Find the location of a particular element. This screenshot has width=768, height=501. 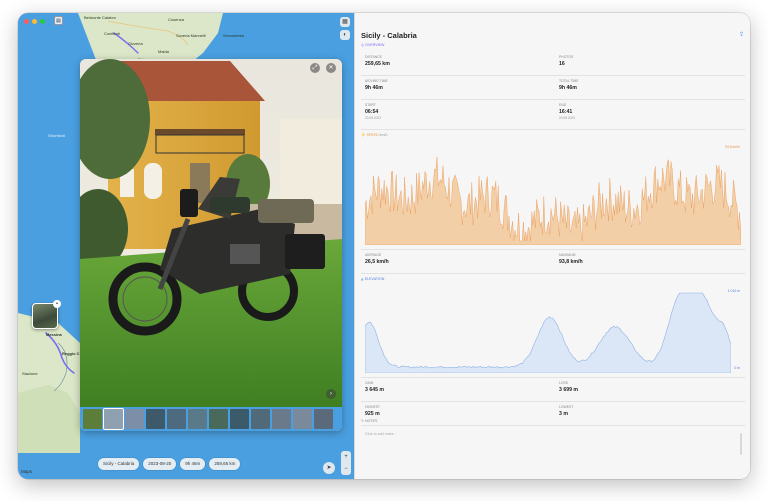

speed-chart is located at coordinates (553, 200).